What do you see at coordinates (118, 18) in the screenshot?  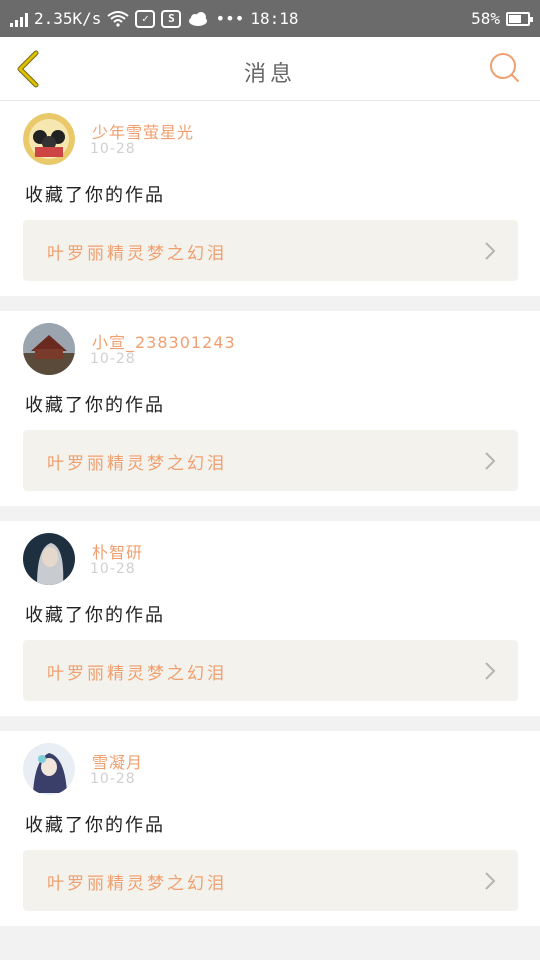 I see `wifi-icon` at bounding box center [118, 18].